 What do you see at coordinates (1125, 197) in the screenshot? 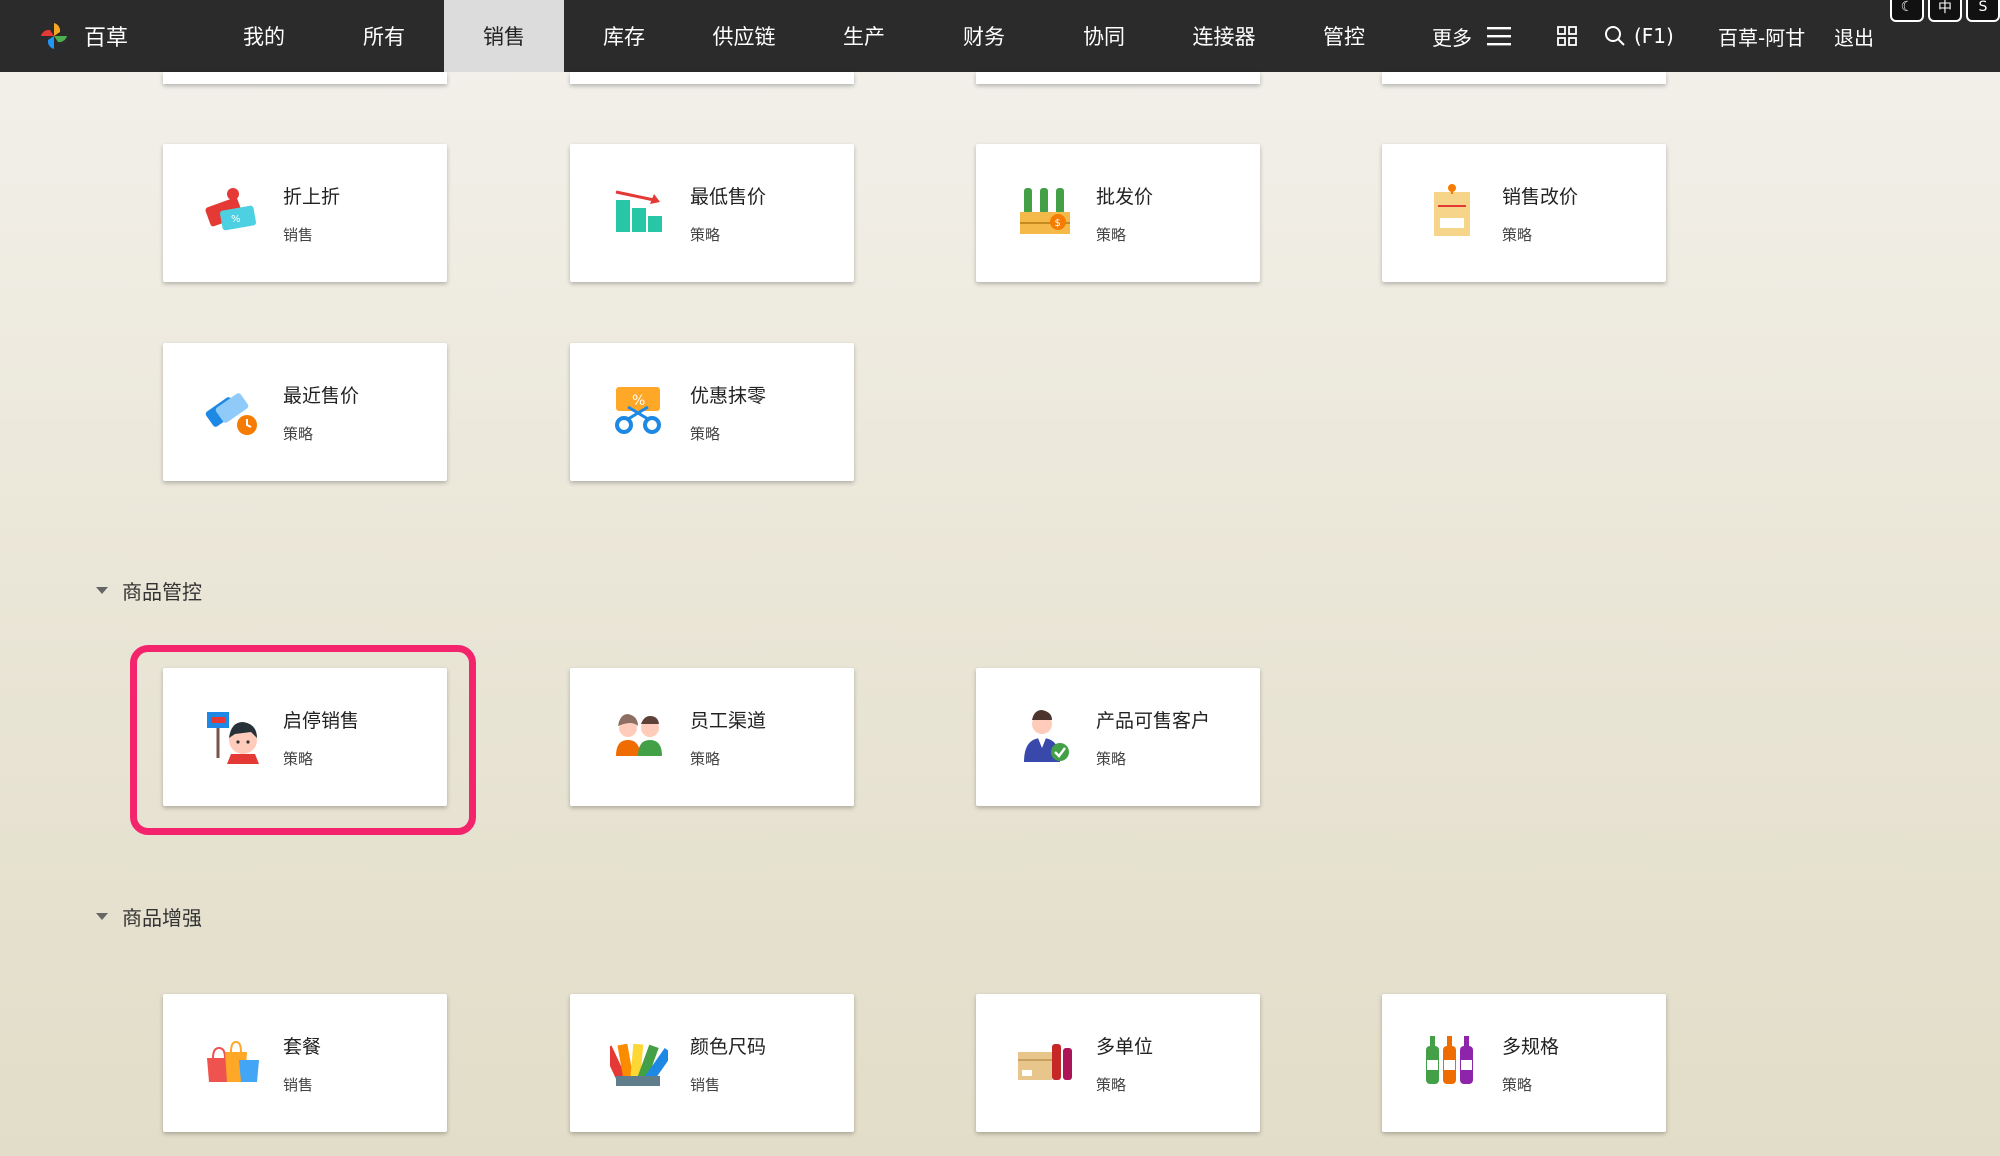
I see `card-title: 批发价` at bounding box center [1125, 197].